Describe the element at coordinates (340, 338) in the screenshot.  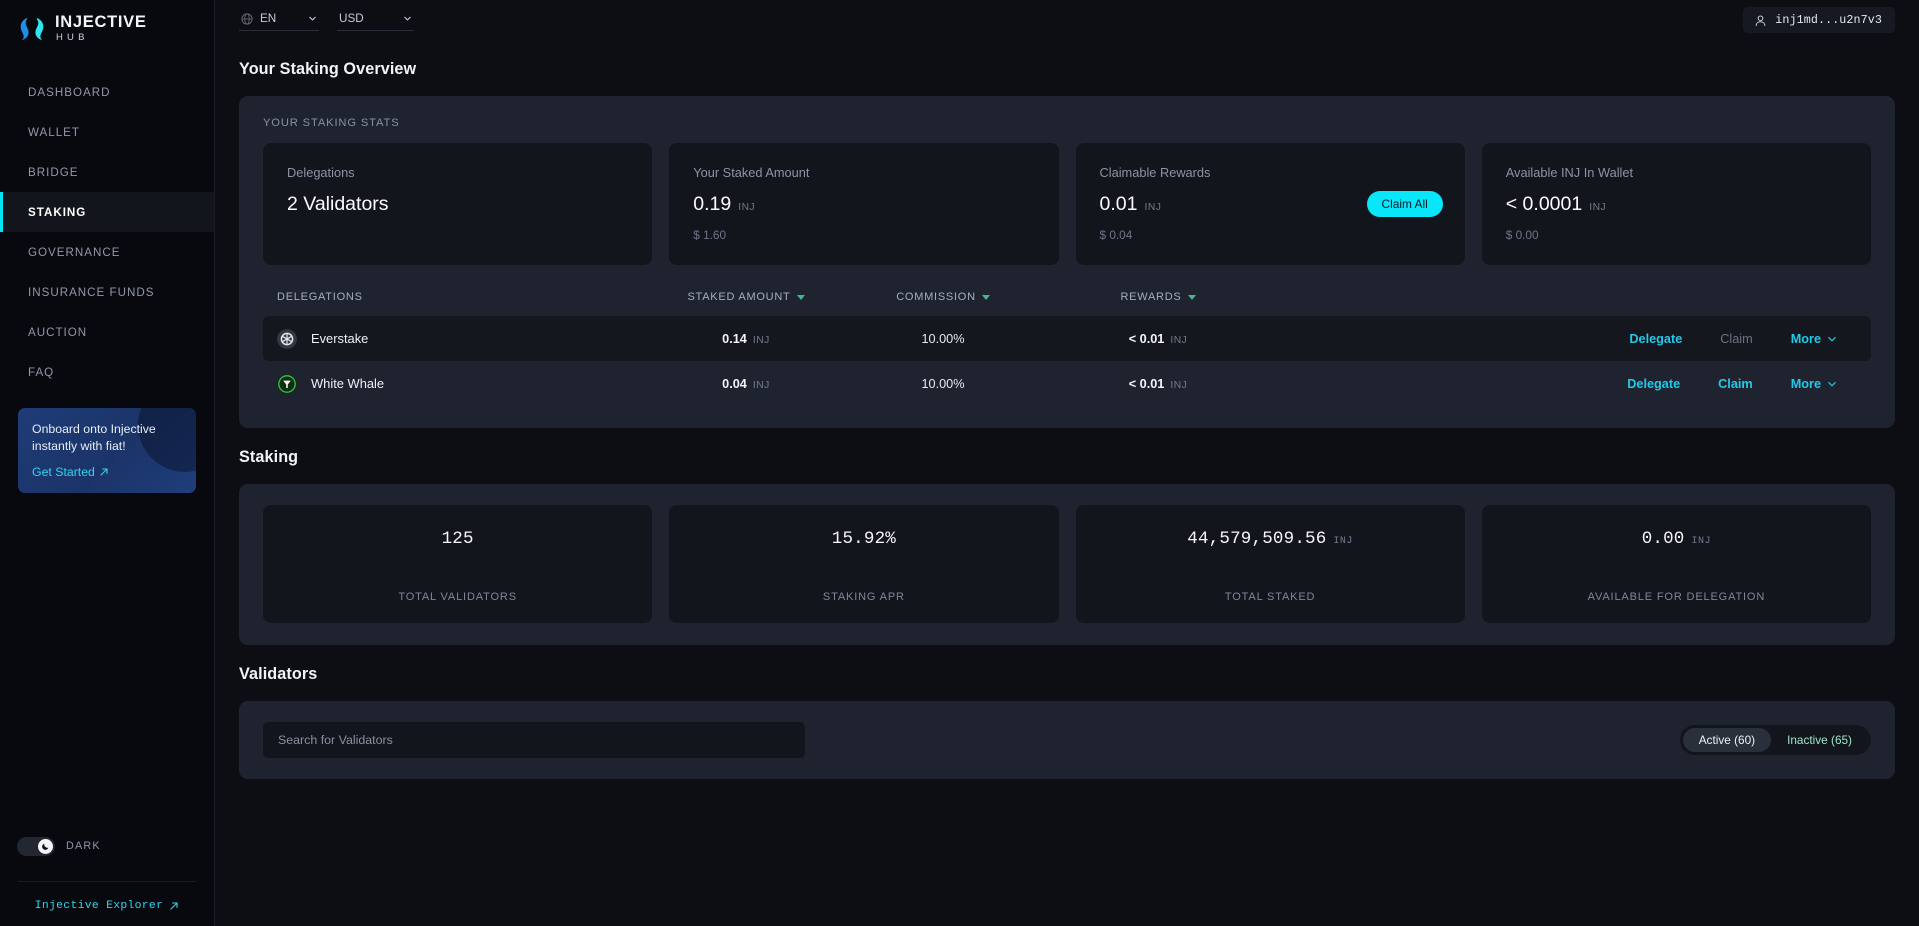
I see `validator-name: Everstake` at that location.